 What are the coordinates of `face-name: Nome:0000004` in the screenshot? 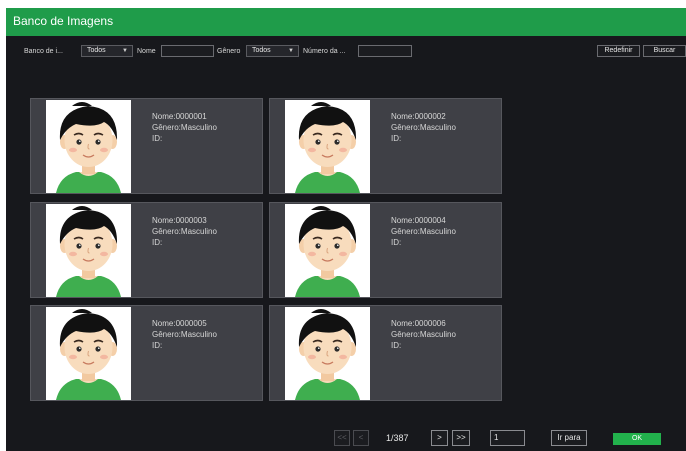 It's located at (418, 220).